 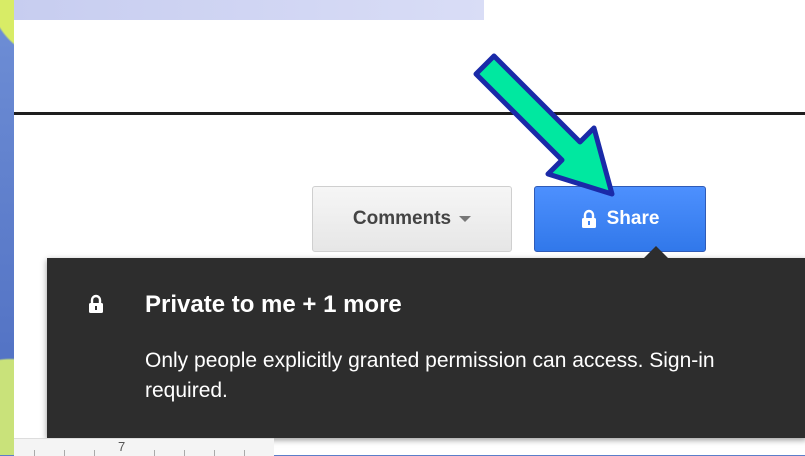 I want to click on document-ruler: 7, so click(x=144, y=447).